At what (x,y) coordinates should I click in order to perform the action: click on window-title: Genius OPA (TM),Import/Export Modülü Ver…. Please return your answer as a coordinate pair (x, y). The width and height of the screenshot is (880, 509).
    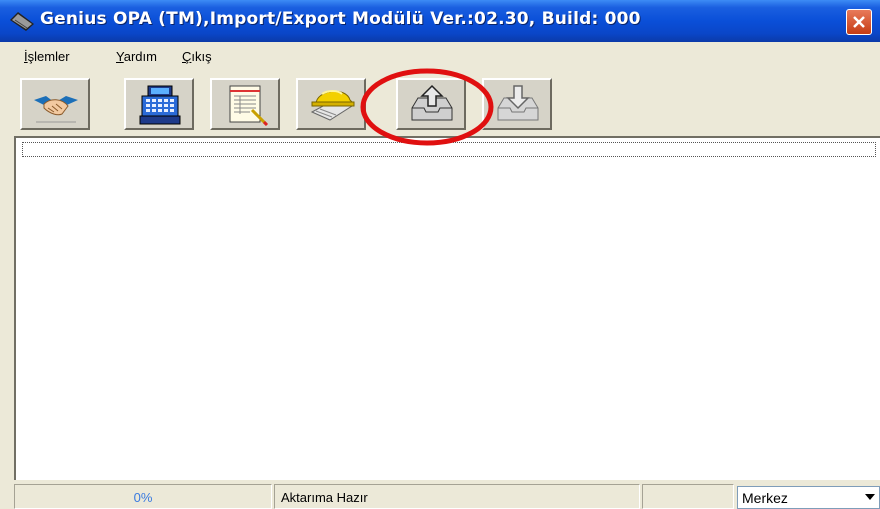
    Looking at the image, I should click on (340, 19).